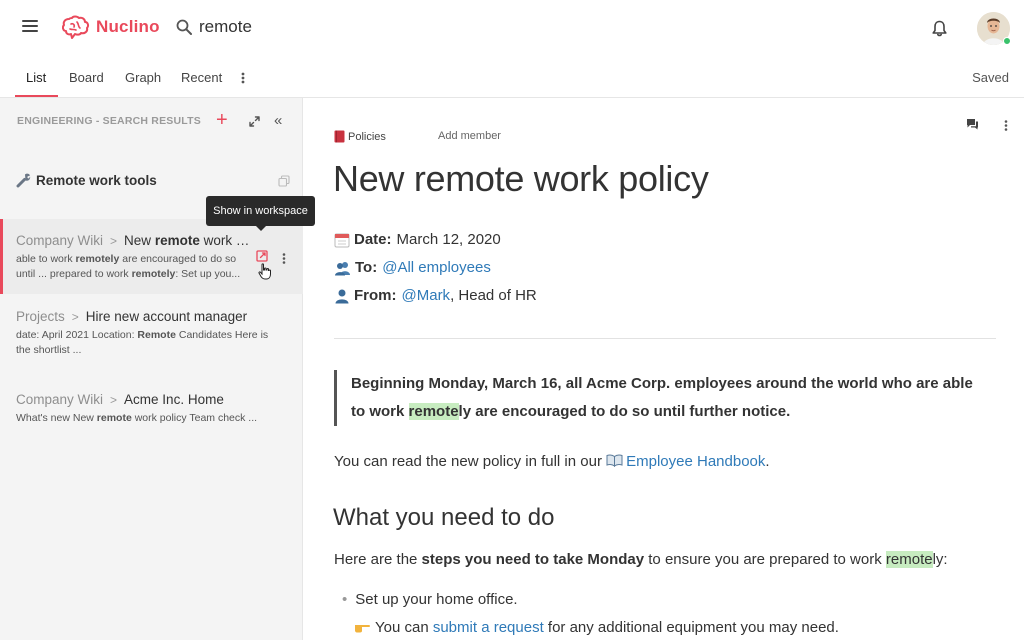 This screenshot has height=640, width=1024. I want to click on pinned-item-label: Remote work tools, so click(96, 180).